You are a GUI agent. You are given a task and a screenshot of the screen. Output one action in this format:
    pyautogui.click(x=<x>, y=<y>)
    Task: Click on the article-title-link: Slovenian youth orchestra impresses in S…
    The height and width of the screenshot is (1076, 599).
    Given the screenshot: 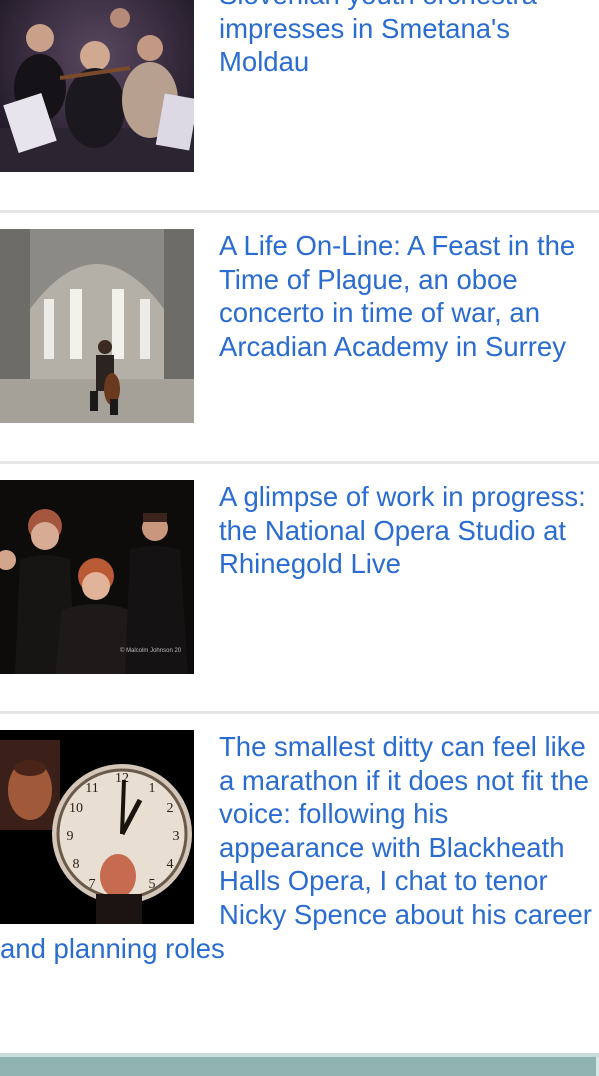 What is the action you would take?
    pyautogui.click(x=409, y=39)
    